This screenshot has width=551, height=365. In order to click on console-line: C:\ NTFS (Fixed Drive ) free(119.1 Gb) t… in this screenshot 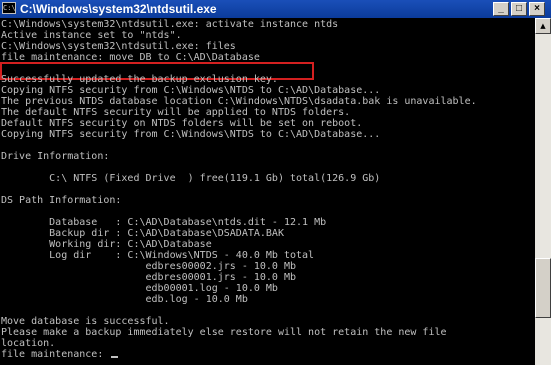, I will do `click(191, 178)`.